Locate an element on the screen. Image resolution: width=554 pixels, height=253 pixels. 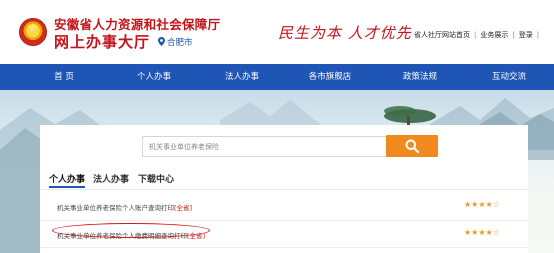
top-links: 省人社厅网站首页 | 业务展示 | 登录 | is located at coordinates (478, 35).